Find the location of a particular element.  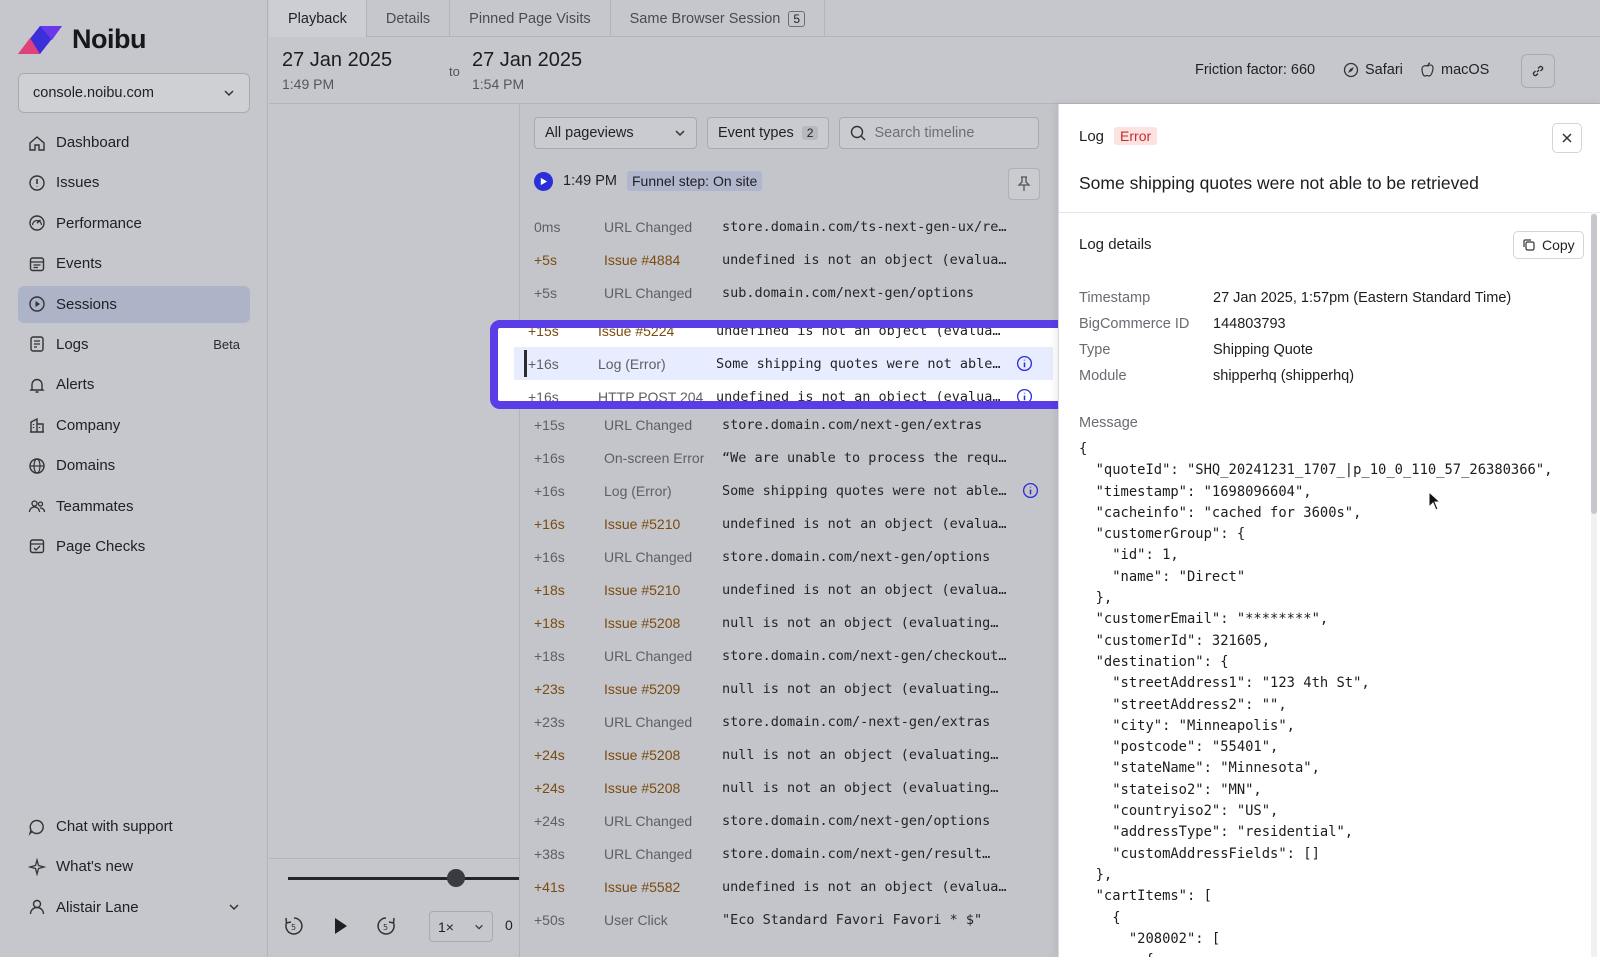

tab-label: Details is located at coordinates (408, 18).